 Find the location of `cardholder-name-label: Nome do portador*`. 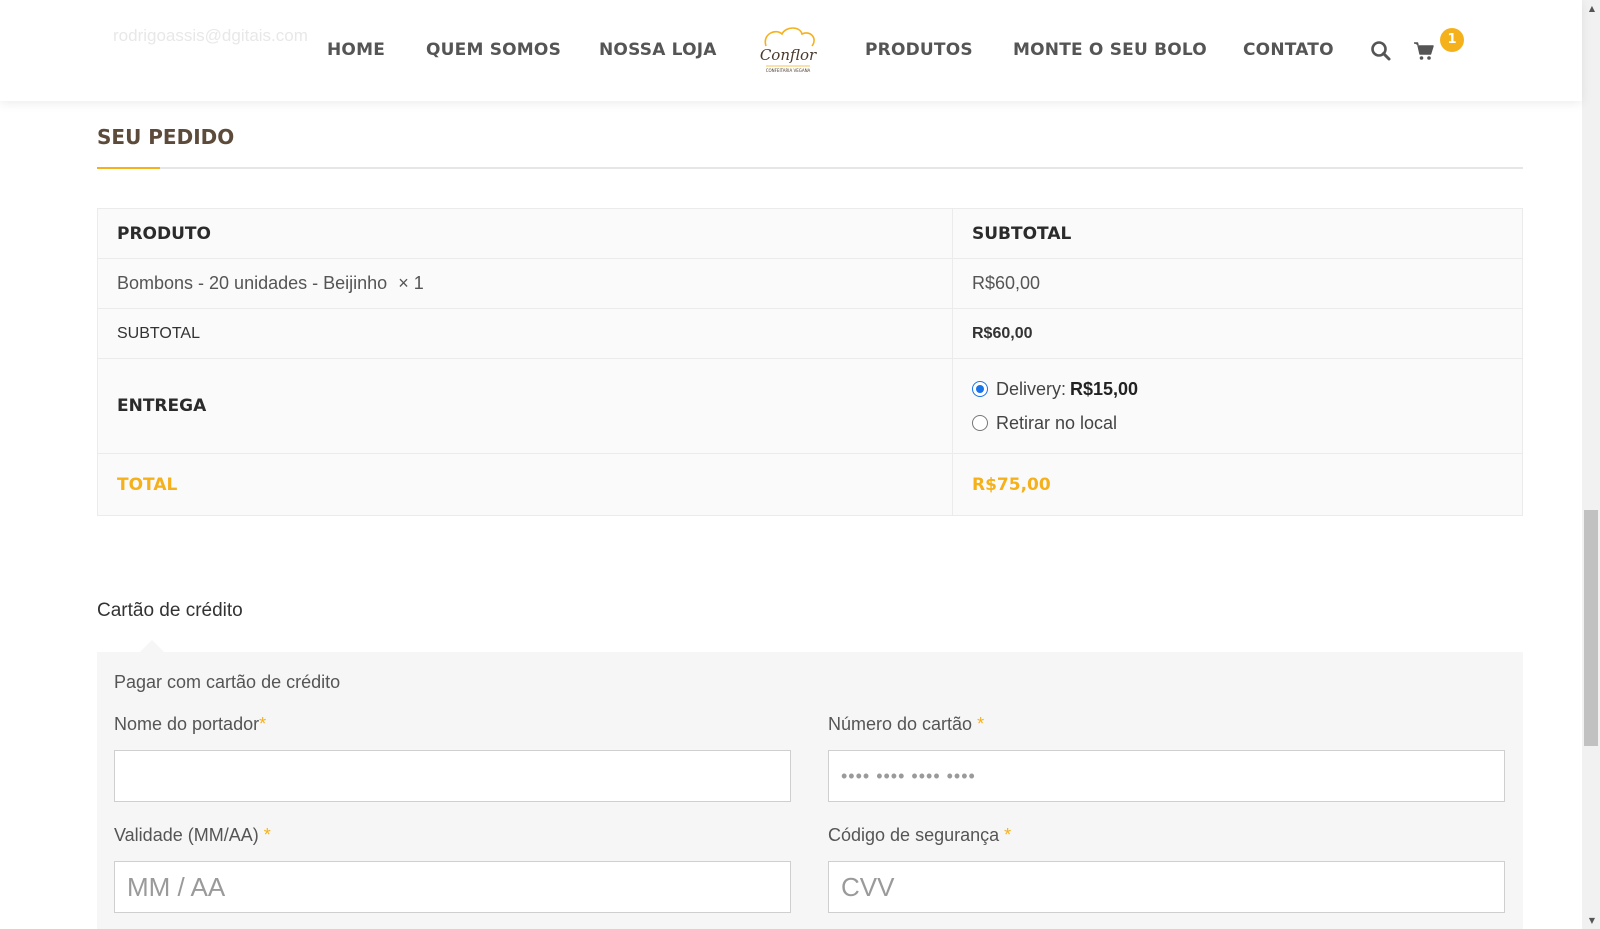

cardholder-name-label: Nome do portador* is located at coordinates (190, 724).